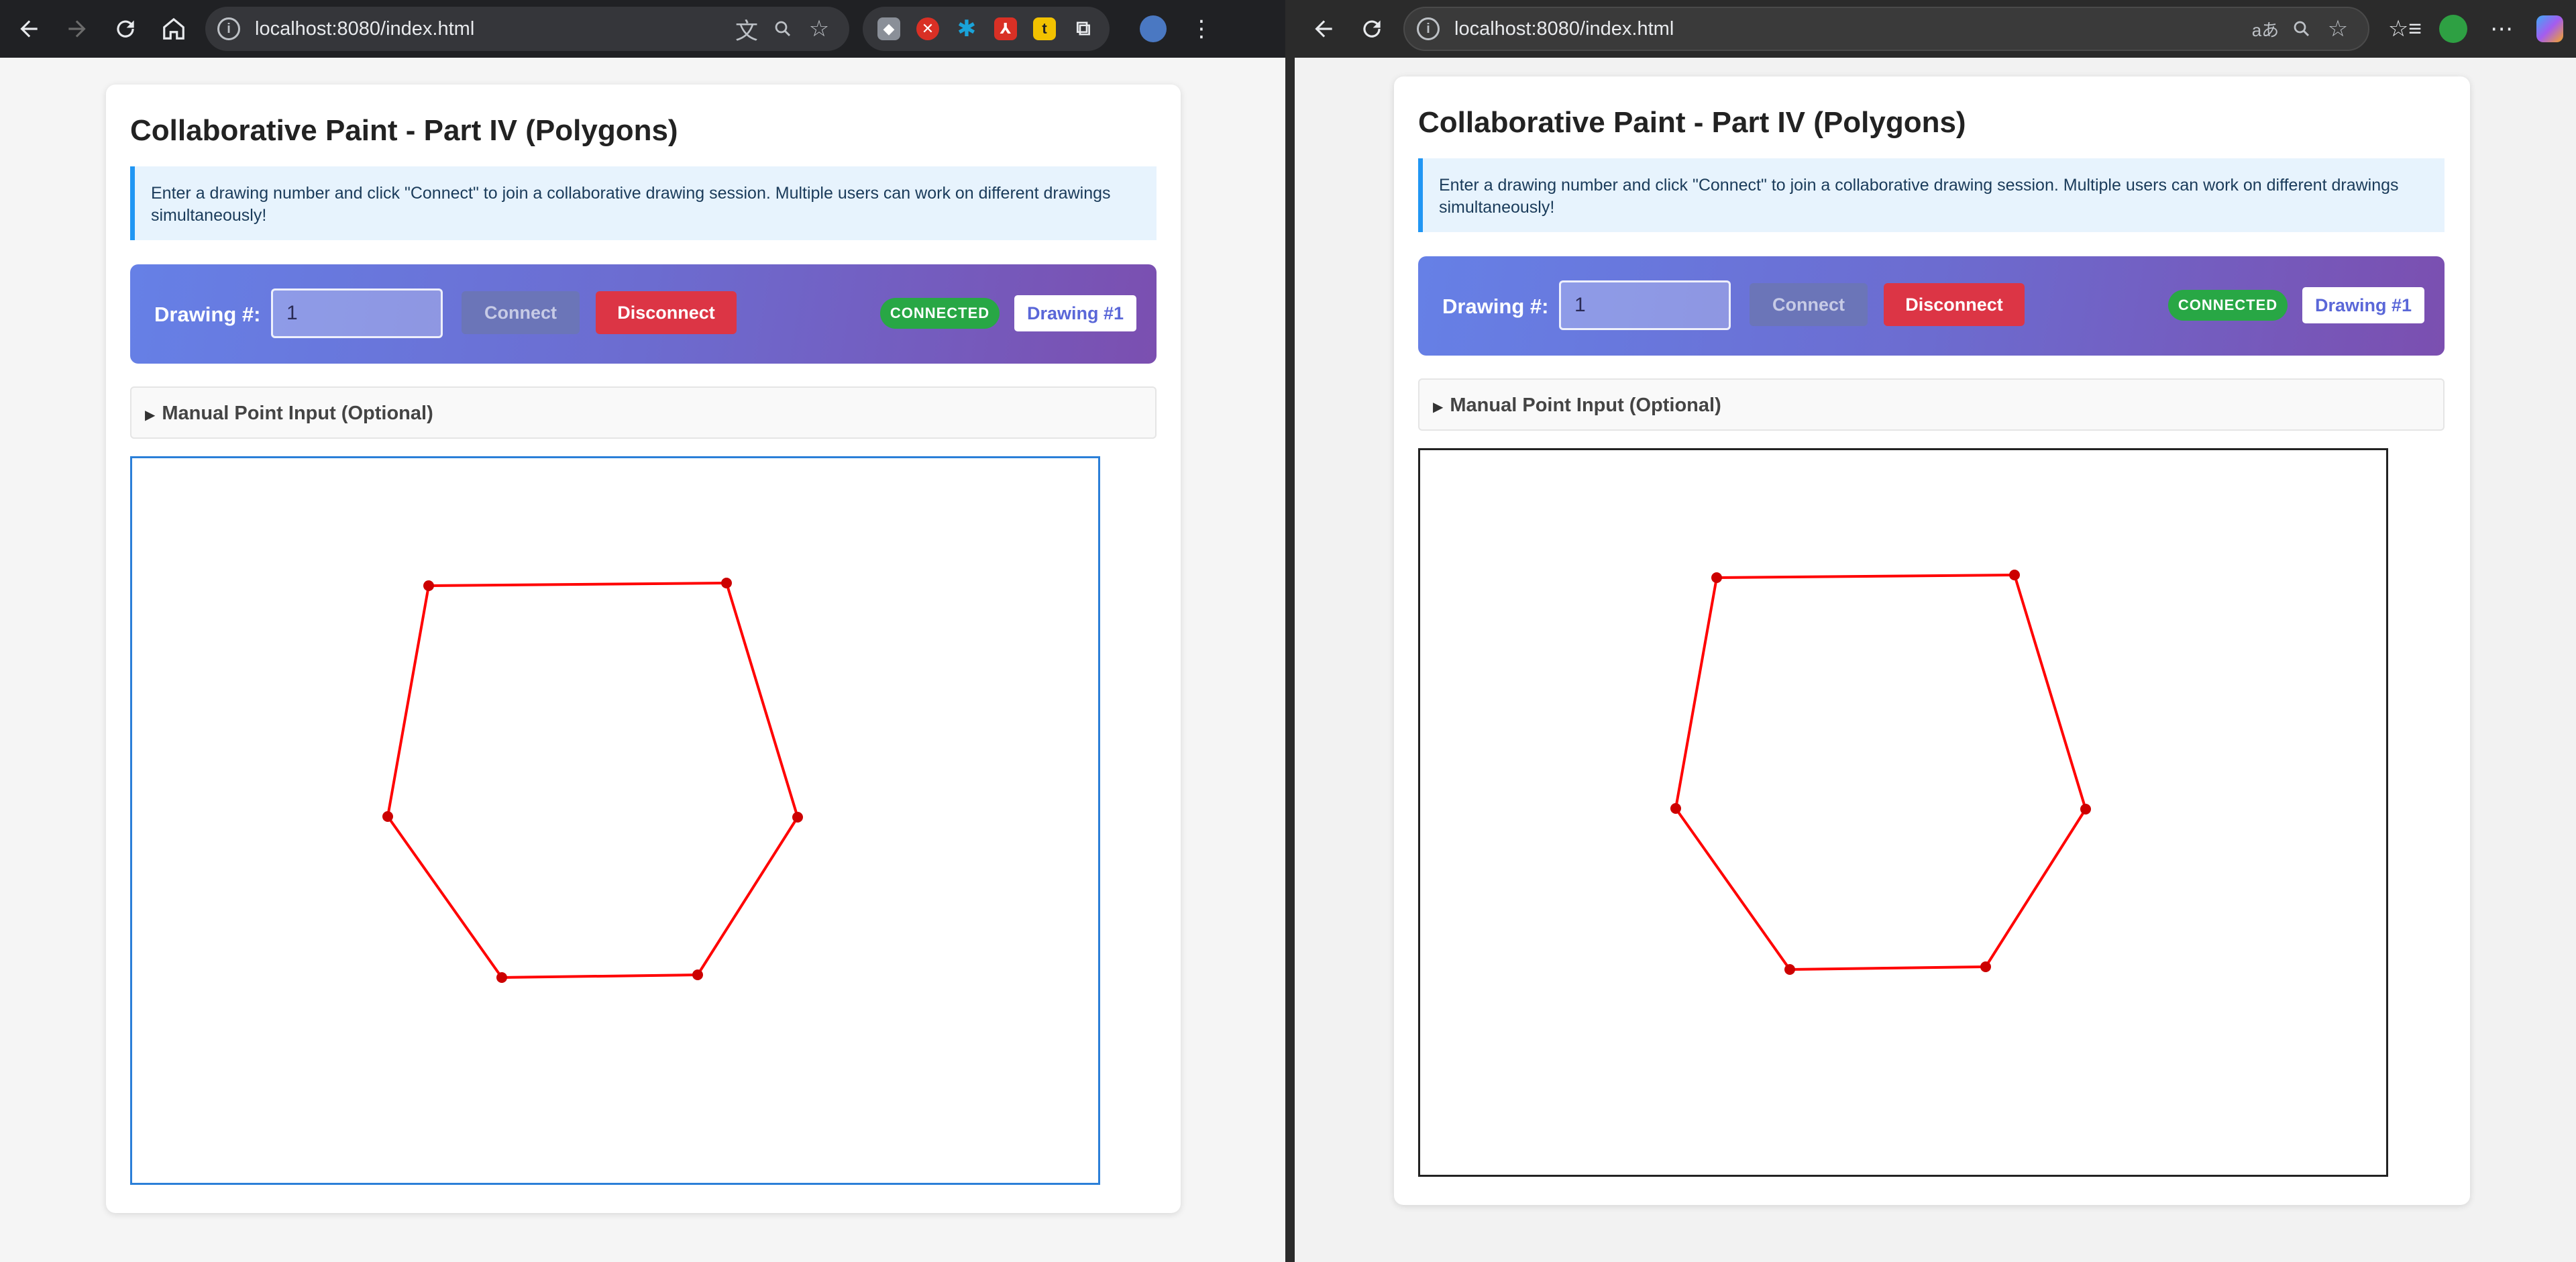 The image size is (2576, 1262). I want to click on snowflake-ext-icon: ✱, so click(966, 28).